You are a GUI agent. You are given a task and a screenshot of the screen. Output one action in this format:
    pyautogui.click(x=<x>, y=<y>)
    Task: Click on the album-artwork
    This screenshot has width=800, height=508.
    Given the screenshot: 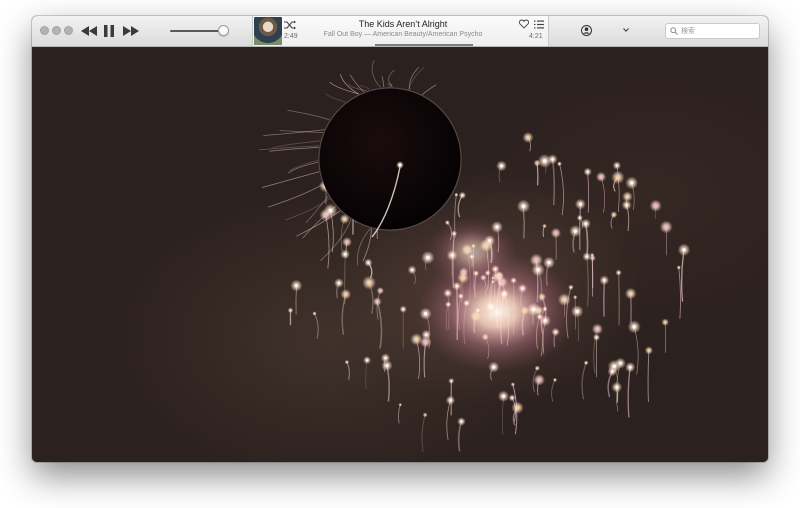 What is the action you would take?
    pyautogui.click(x=268, y=31)
    